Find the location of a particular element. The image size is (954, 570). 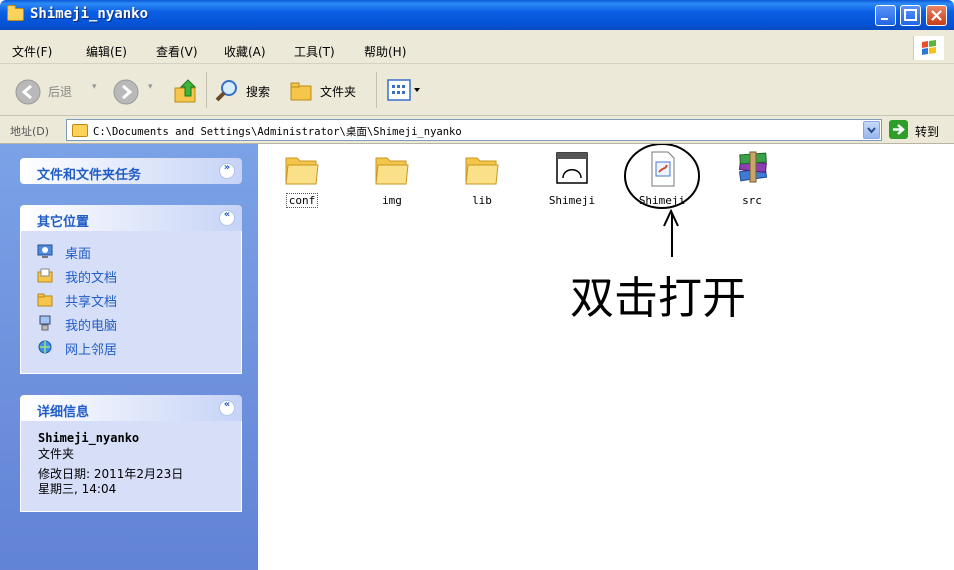

details-folder-name: Shimeji_nyanko is located at coordinates (89, 438).